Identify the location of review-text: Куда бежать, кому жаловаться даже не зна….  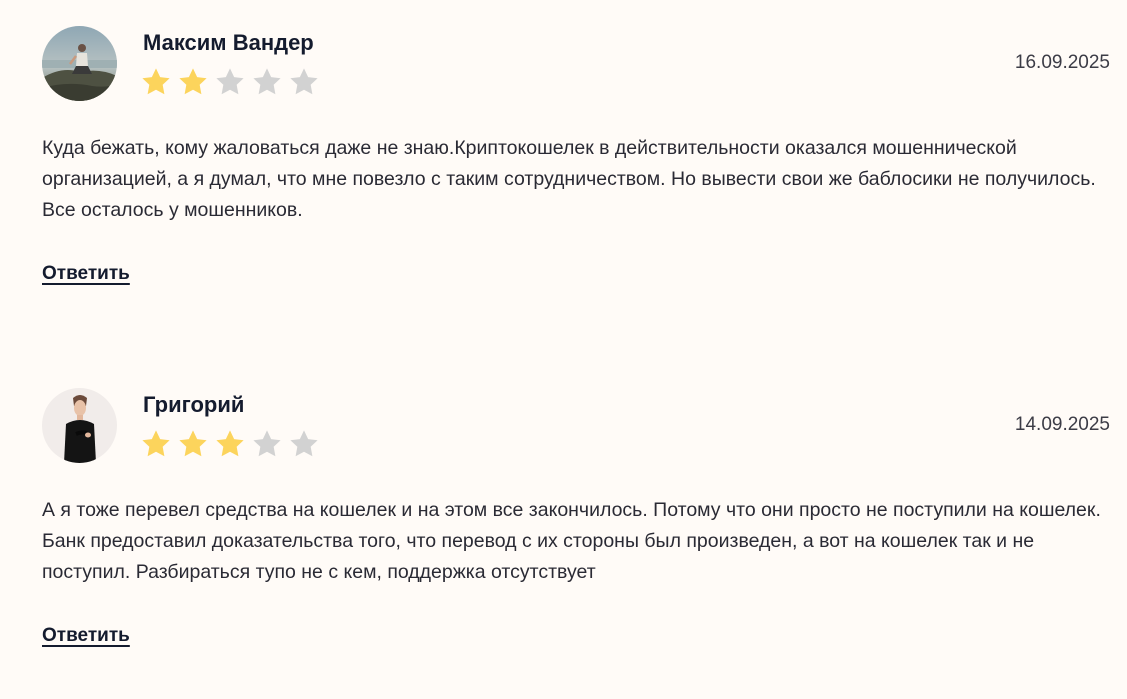
(569, 179).